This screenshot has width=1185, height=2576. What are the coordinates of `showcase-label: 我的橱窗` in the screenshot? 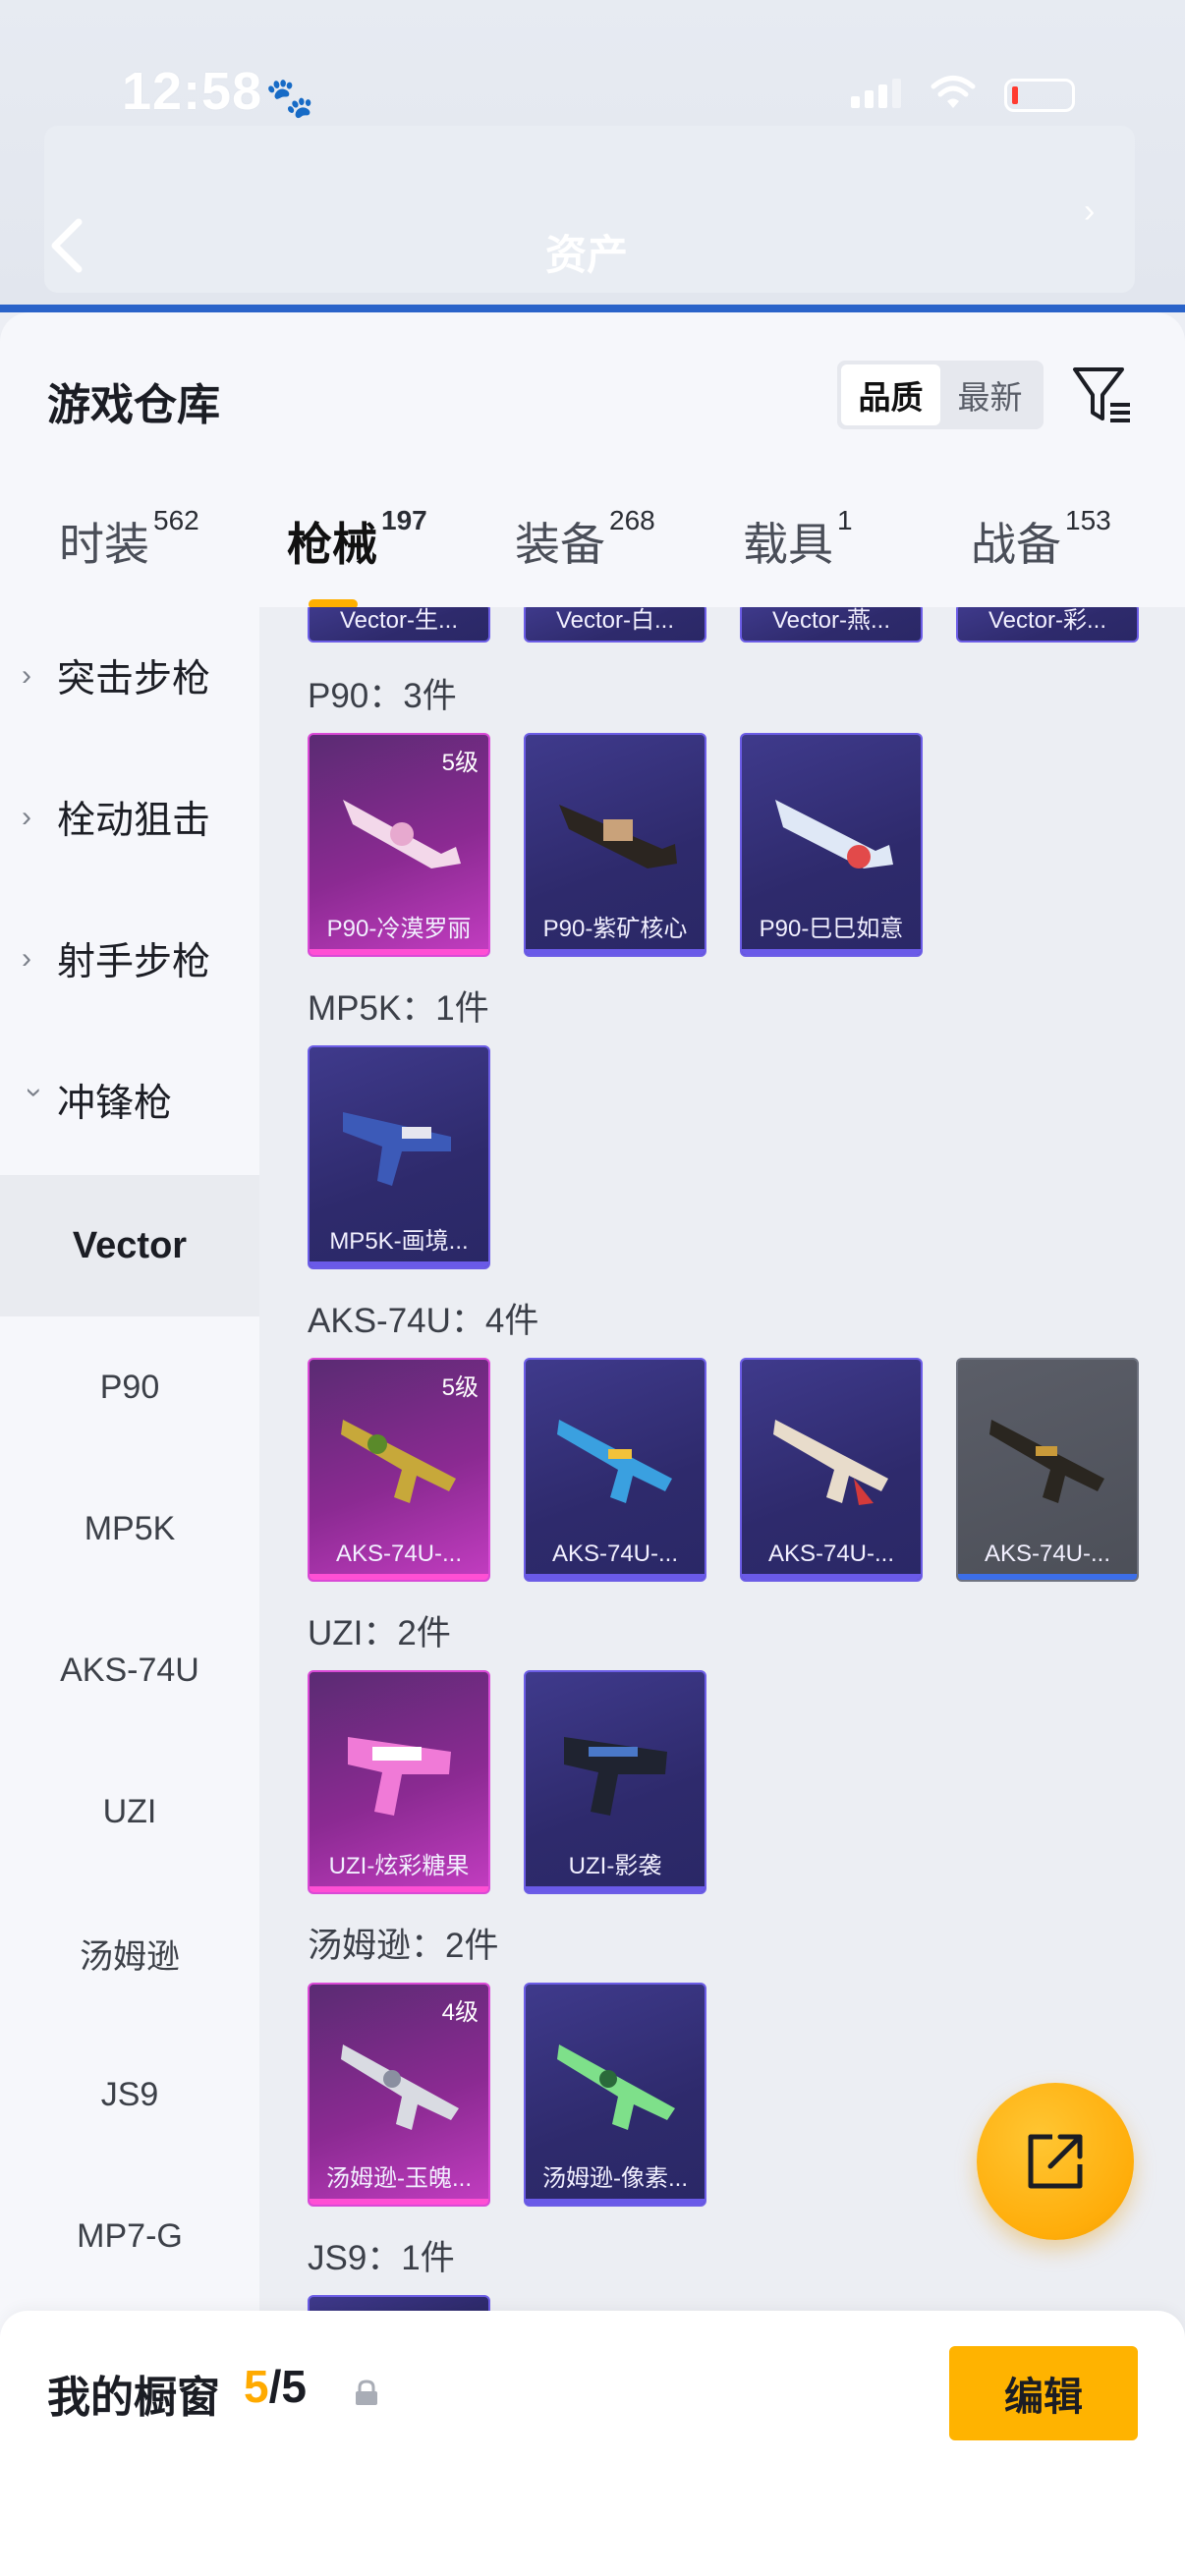 It's located at (134, 2398).